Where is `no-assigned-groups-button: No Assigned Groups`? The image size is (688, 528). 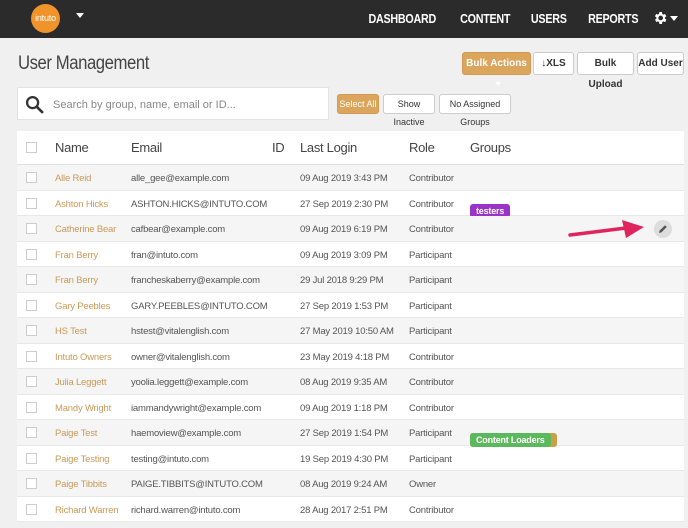
no-assigned-groups-button: No Assigned Groups is located at coordinates (475, 110).